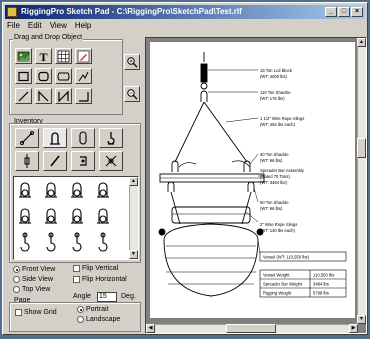 Image resolution: width=370 pixels, height=339 pixels. Describe the element at coordinates (344, 12) in the screenshot. I see `maximize-button: □` at that location.